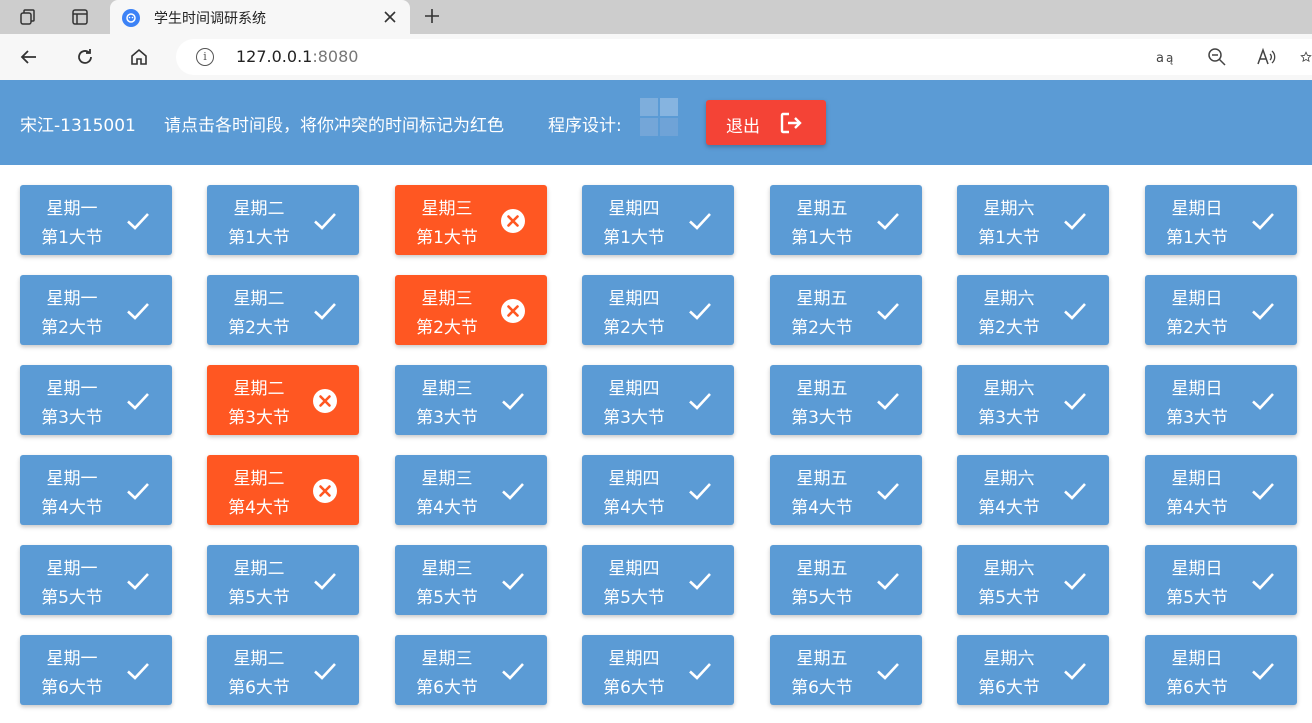 This screenshot has height=723, width=1312. What do you see at coordinates (846, 490) in the screenshot?
I see `time-slot-button: 星期五第4大节` at bounding box center [846, 490].